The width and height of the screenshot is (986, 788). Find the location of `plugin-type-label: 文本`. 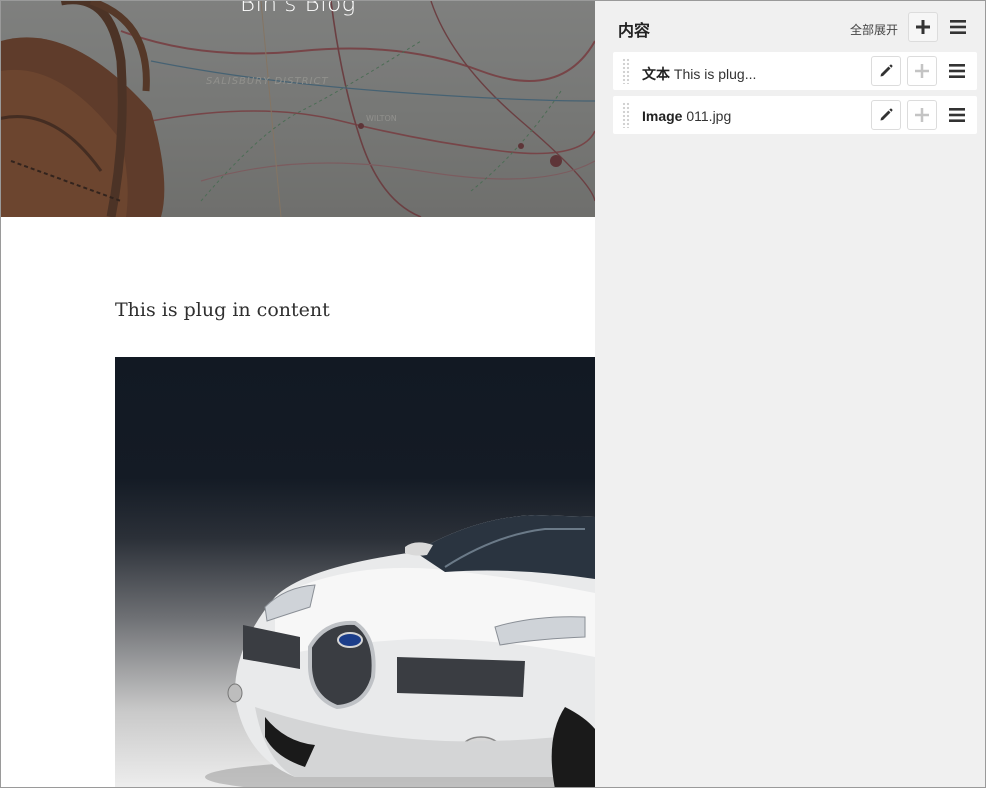

plugin-type-label: 文本 is located at coordinates (656, 74).